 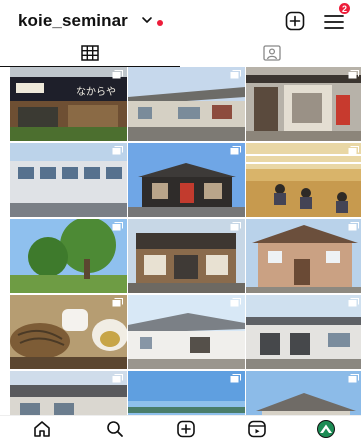 I want to click on bottom-navigation, so click(x=180, y=427).